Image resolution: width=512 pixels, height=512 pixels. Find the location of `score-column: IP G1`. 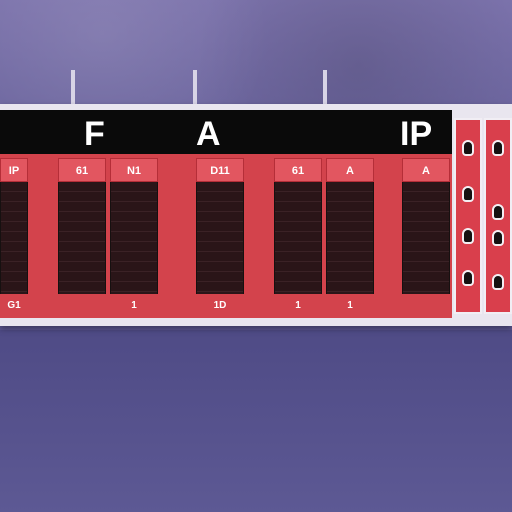

score-column: IP G1 is located at coordinates (14, 237).